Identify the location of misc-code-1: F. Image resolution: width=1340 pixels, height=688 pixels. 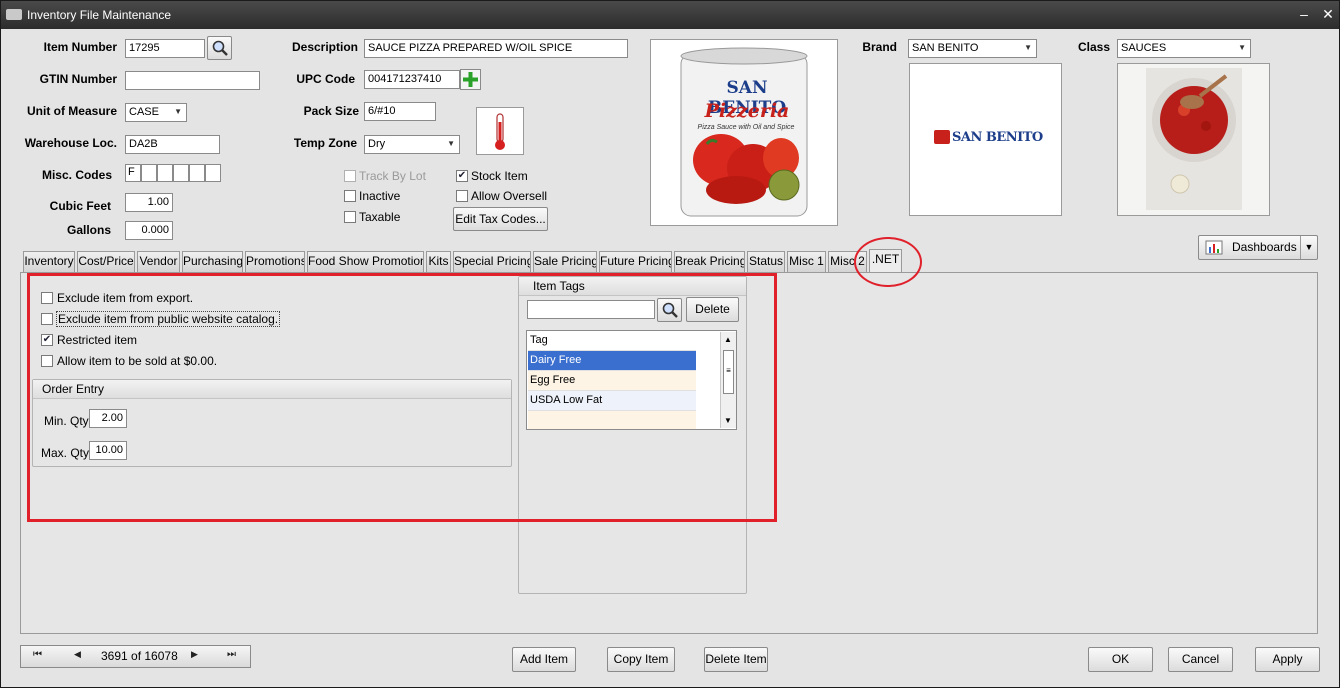
(133, 173).